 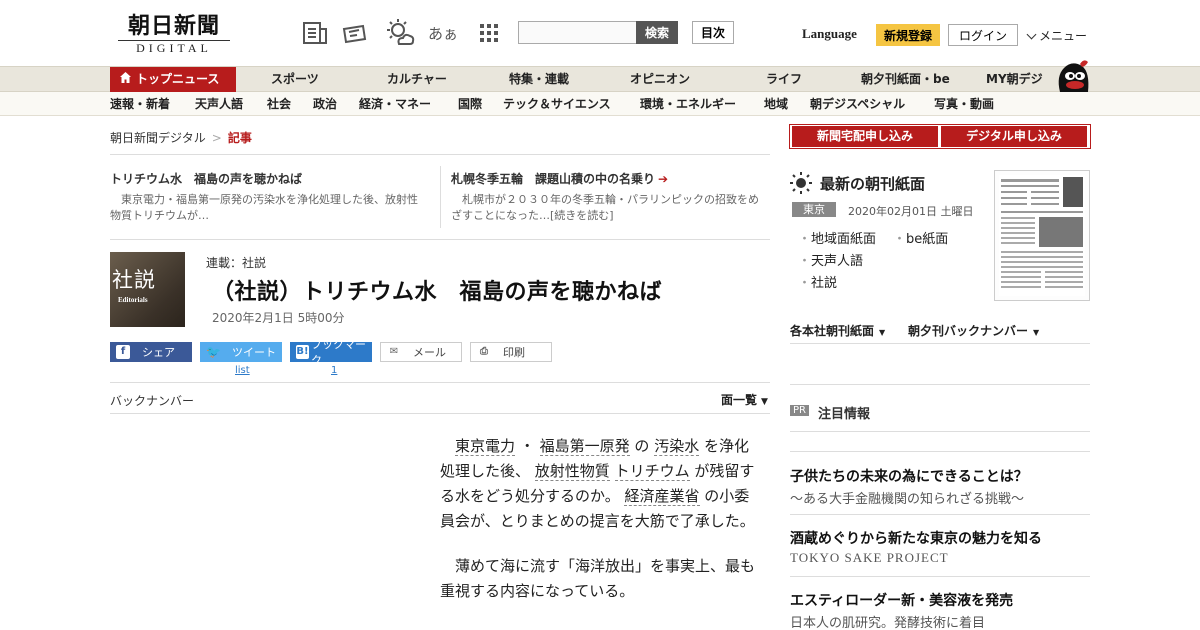 I want to click on mascot-icon, so click(x=1073, y=75).